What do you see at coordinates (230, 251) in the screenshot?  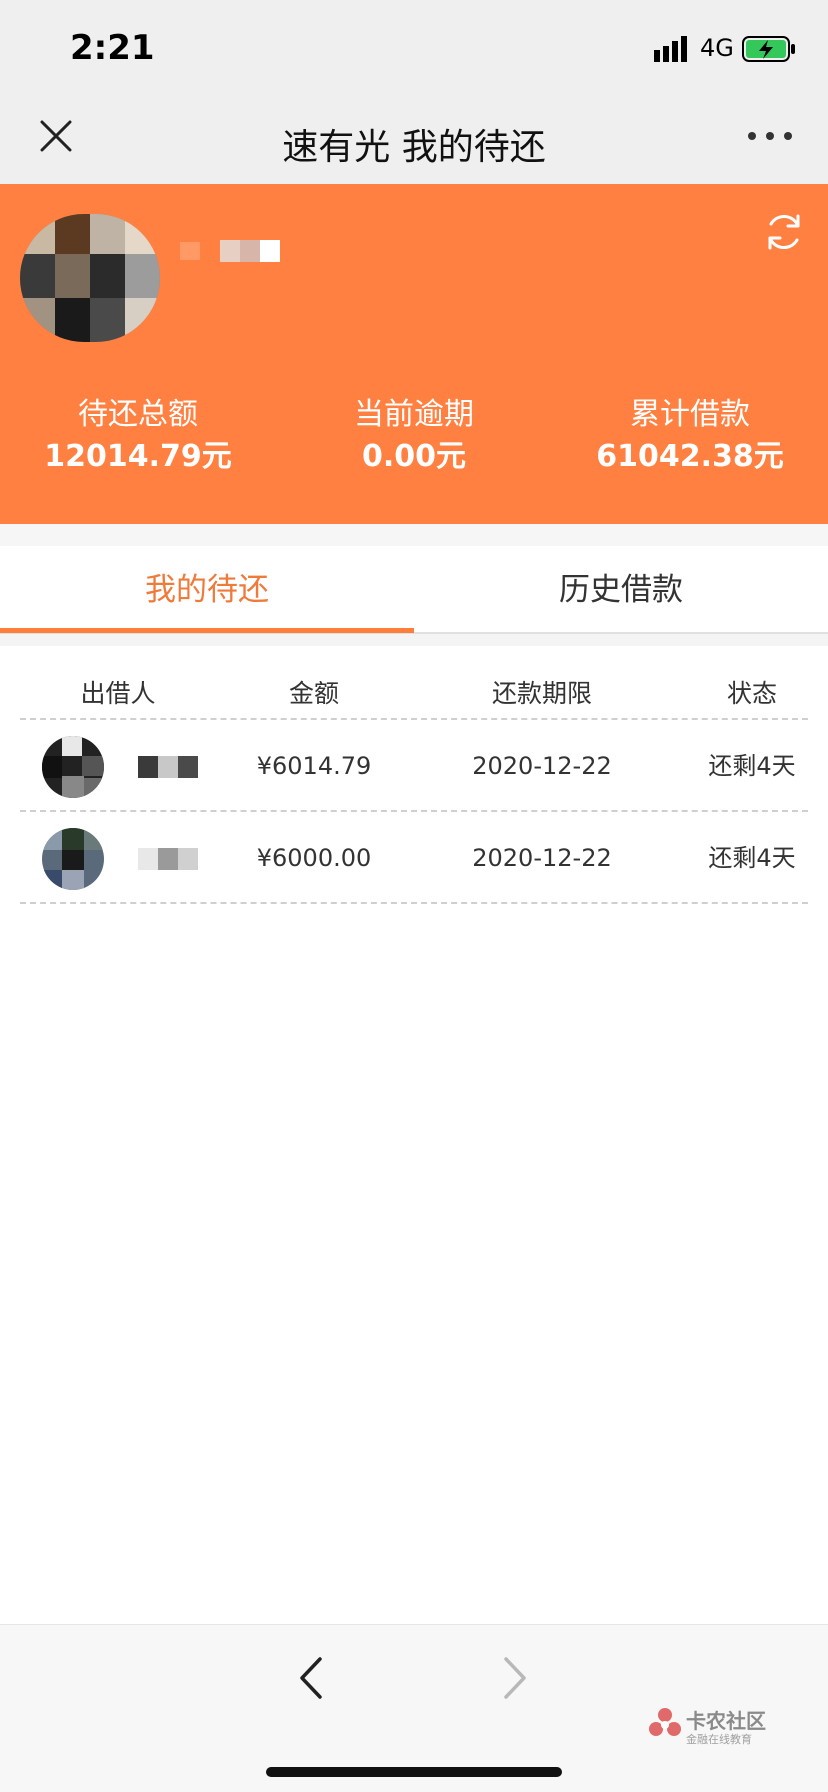 I see `username-mask` at bounding box center [230, 251].